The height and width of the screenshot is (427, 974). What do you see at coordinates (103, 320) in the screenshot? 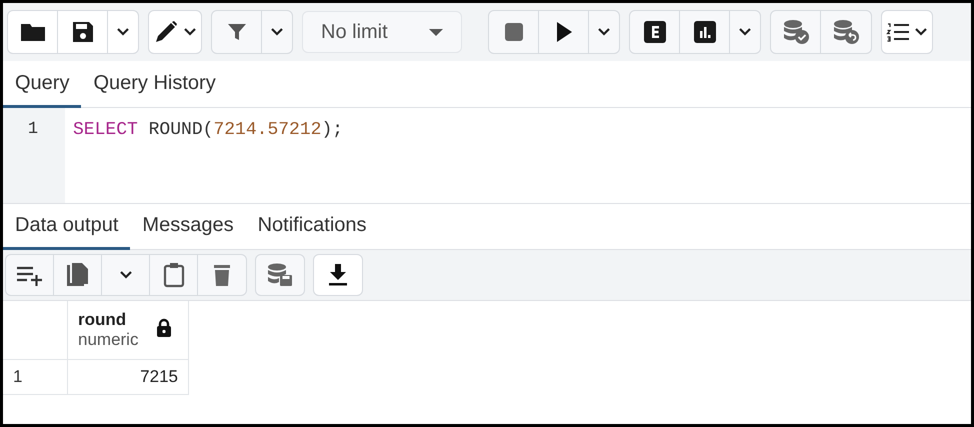
I see `column-name: round` at bounding box center [103, 320].